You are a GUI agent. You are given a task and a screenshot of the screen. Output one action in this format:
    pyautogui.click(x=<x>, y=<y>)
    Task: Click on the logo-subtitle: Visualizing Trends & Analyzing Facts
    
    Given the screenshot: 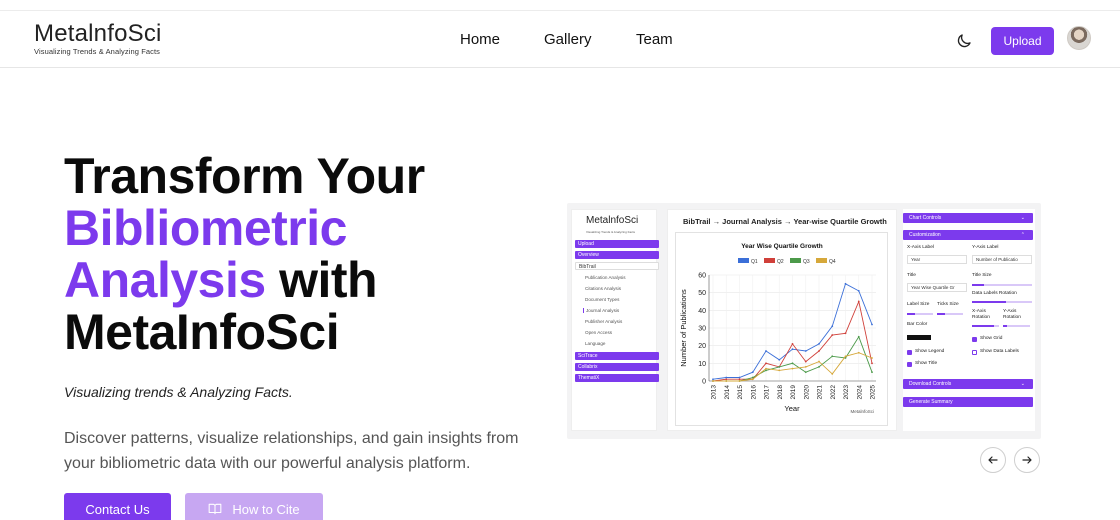 What is the action you would take?
    pyautogui.click(x=97, y=51)
    